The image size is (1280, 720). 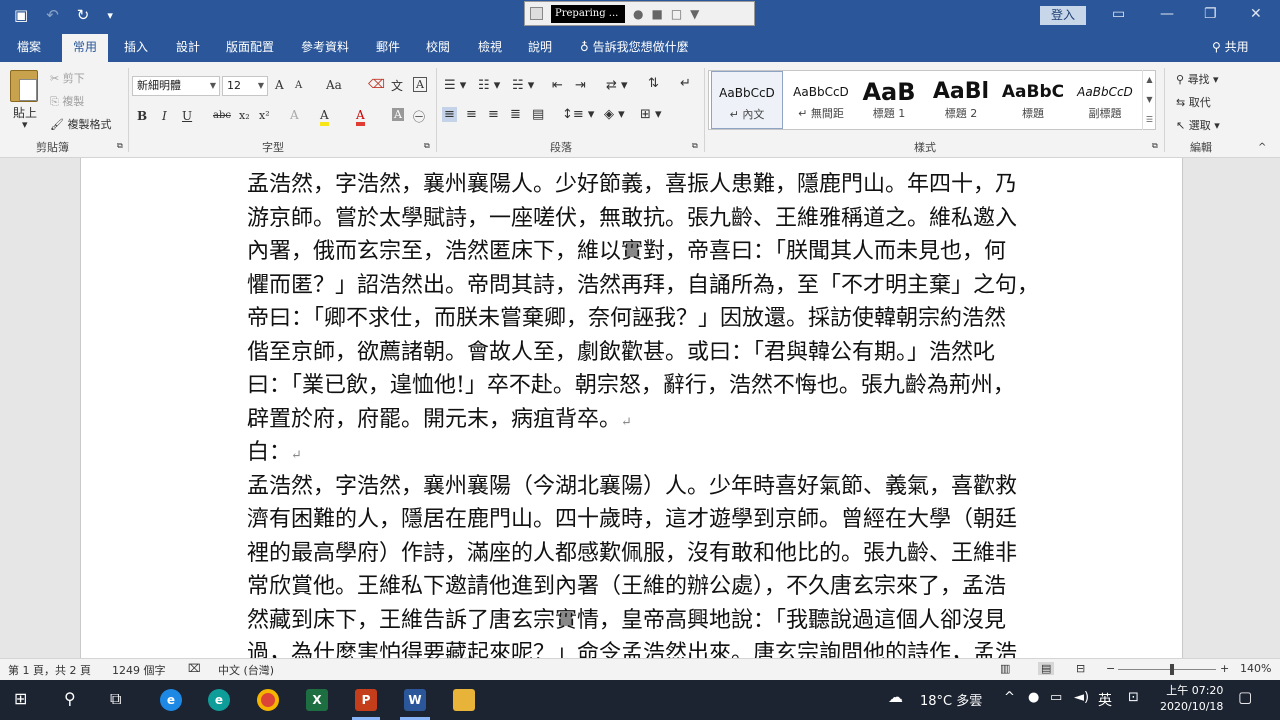 What do you see at coordinates (685, 83) in the screenshot?
I see `show-marks-icon: ↵` at bounding box center [685, 83].